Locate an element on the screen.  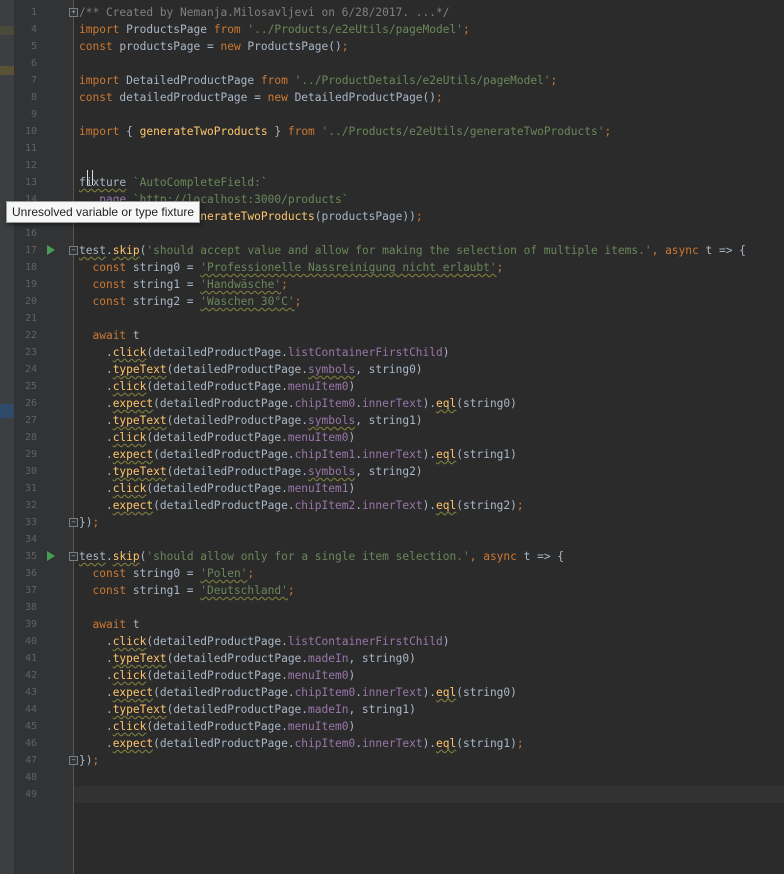
code-token: t => { is located at coordinates (540, 556).